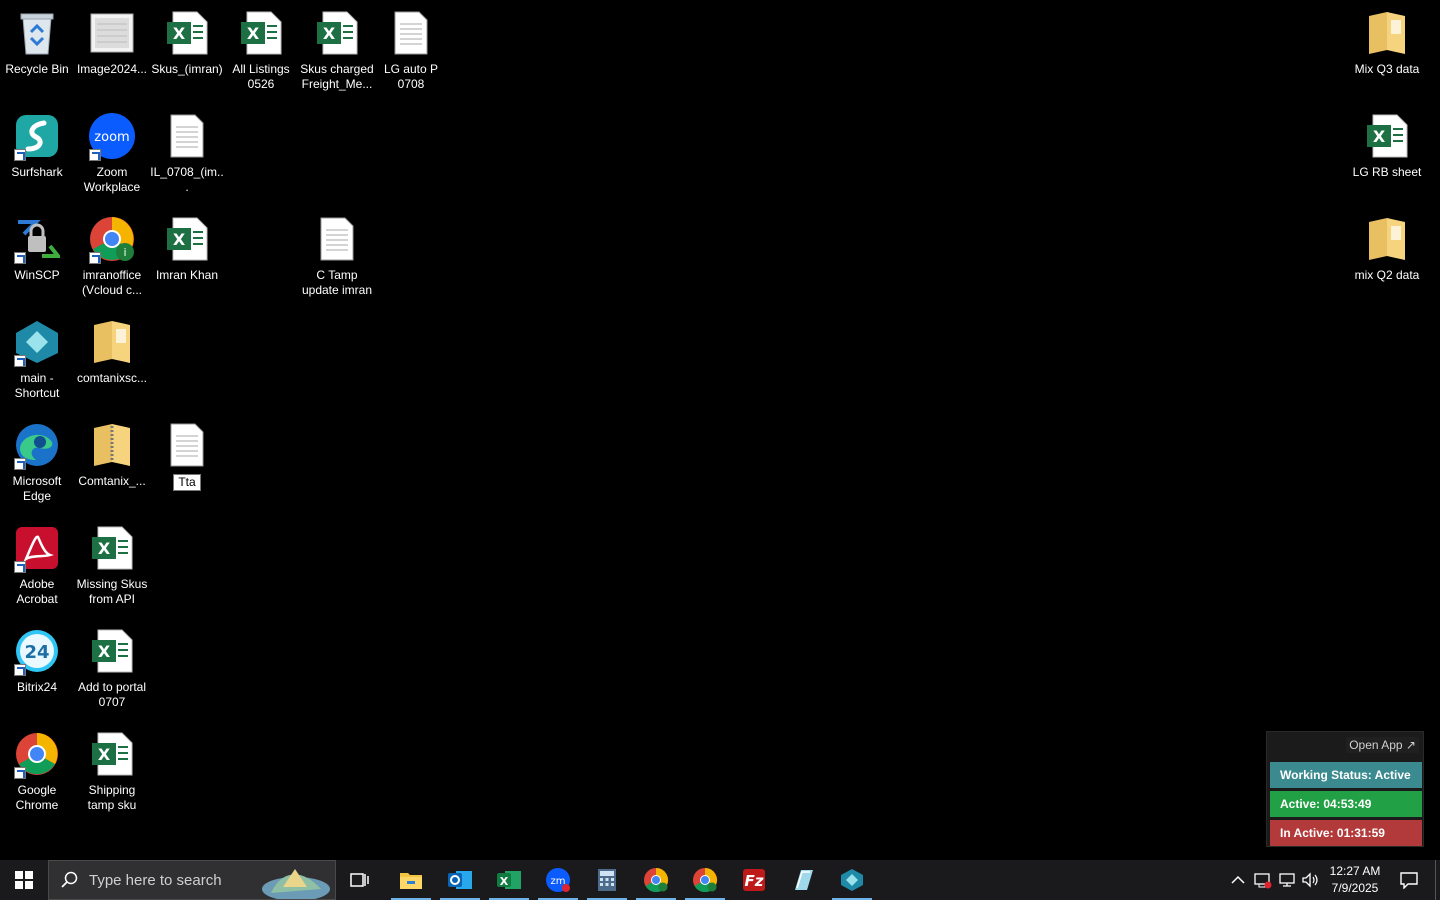 The image size is (1440, 900). I want to click on svg-text: zoom, so click(111, 137).